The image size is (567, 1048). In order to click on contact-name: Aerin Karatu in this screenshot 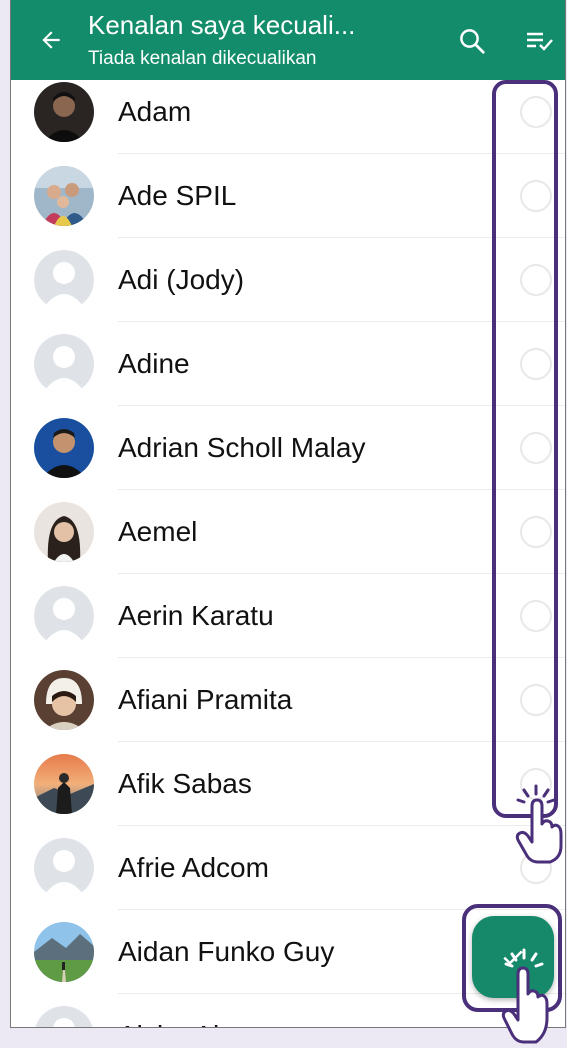, I will do `click(196, 615)`.